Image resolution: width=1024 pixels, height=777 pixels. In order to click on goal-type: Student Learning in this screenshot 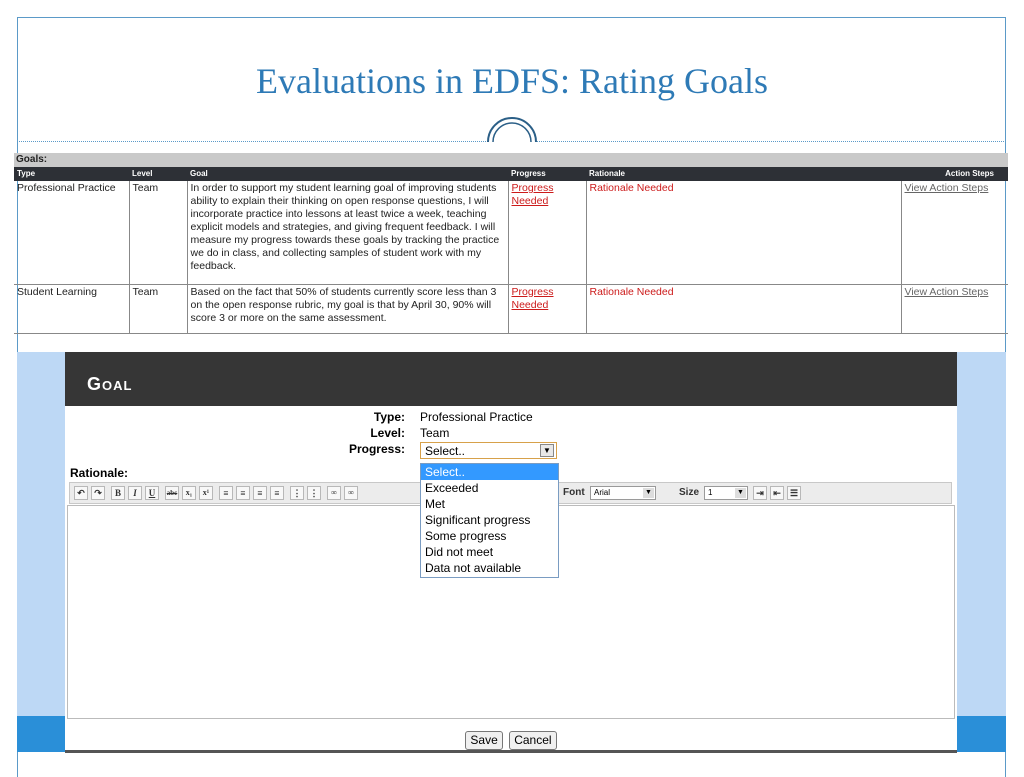, I will do `click(72, 309)`.